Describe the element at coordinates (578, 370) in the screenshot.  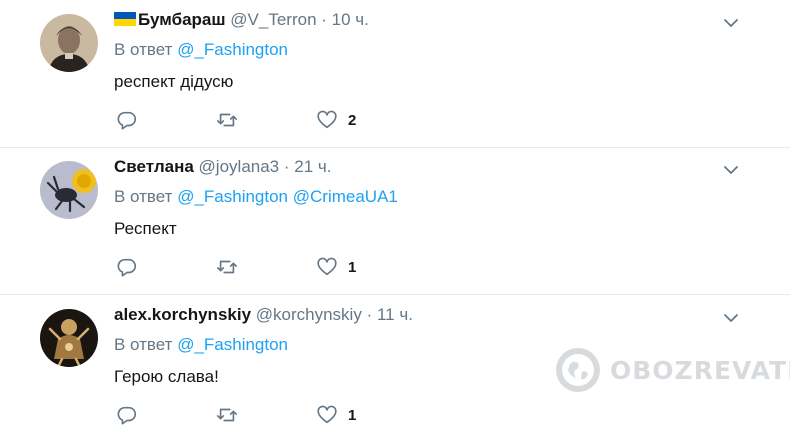
I see `globe-logo-icon` at that location.